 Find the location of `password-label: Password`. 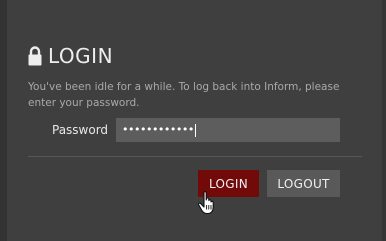

password-label: Password is located at coordinates (80, 130).